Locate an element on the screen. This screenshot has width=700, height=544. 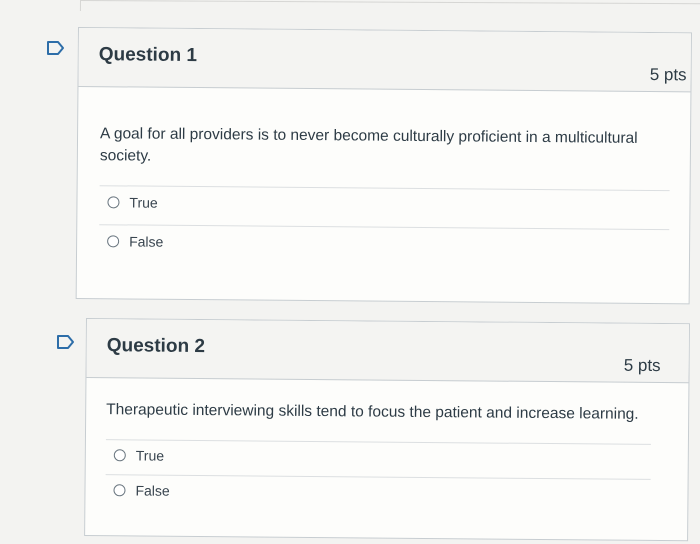
question-2-option-false: False is located at coordinates (141, 490).